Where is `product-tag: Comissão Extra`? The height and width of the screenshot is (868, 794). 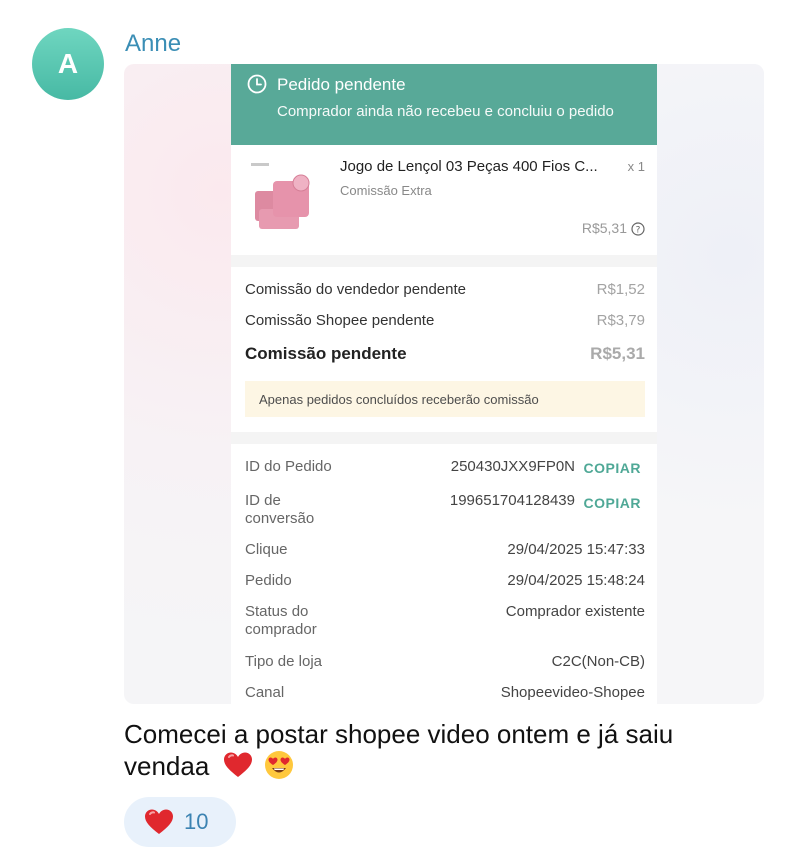 product-tag: Comissão Extra is located at coordinates (386, 190).